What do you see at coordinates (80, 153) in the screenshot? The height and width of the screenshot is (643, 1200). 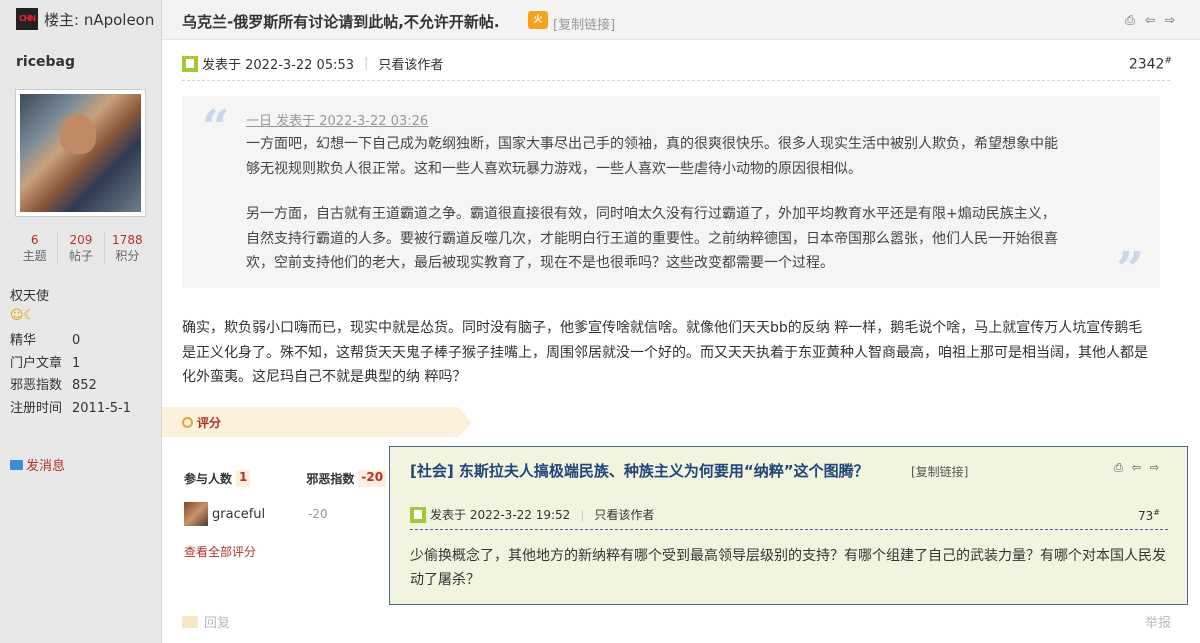 I see `author-avatar` at bounding box center [80, 153].